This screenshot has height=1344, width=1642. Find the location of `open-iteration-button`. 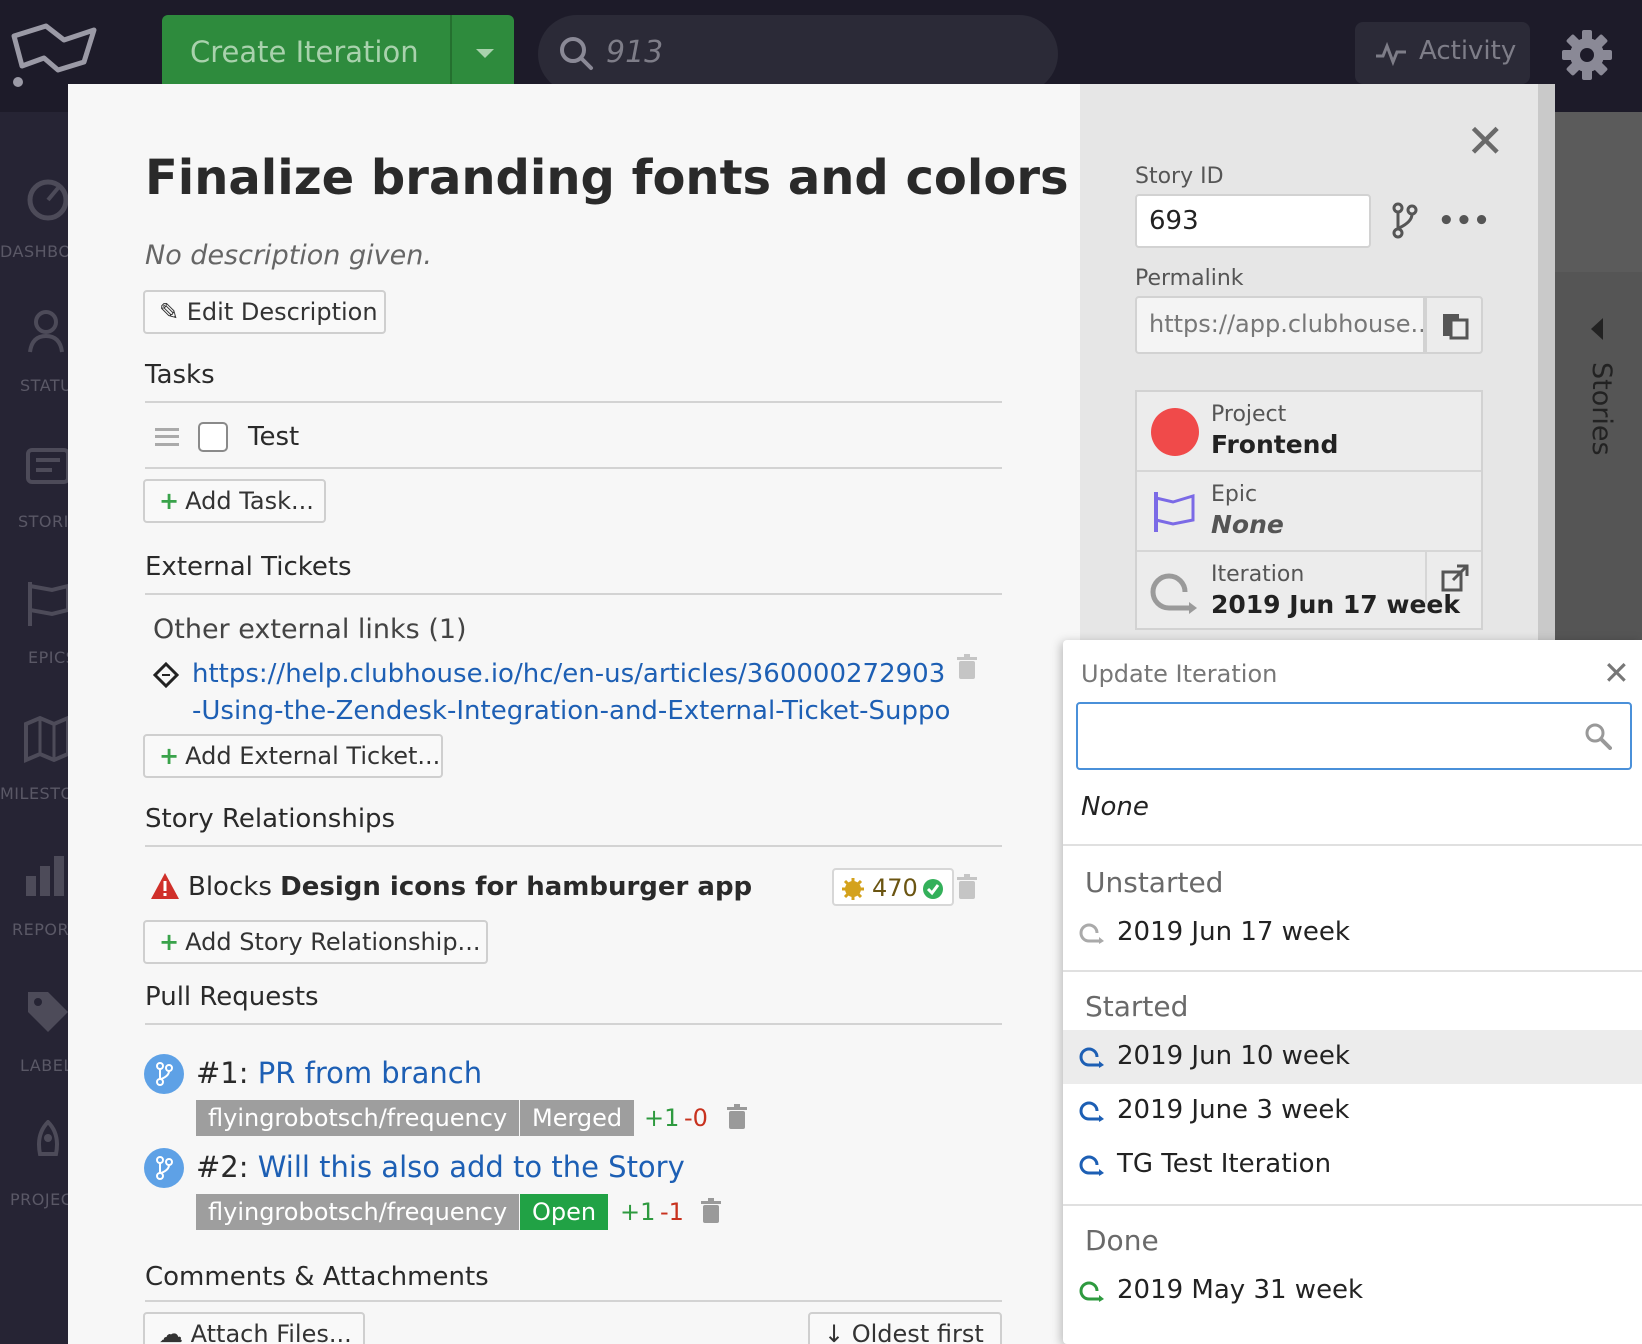

open-iteration-button is located at coordinates (1453, 578).